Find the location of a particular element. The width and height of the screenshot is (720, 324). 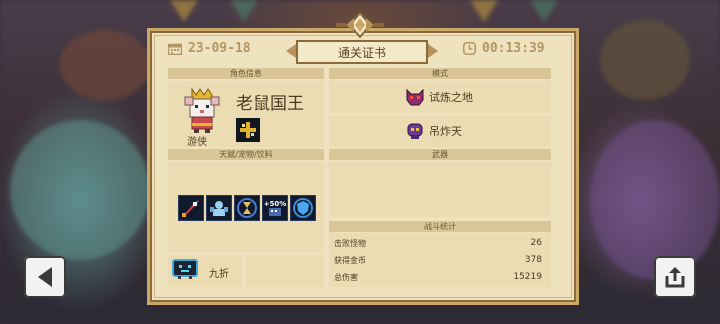

back-arrow-icon is located at coordinates (45, 277).